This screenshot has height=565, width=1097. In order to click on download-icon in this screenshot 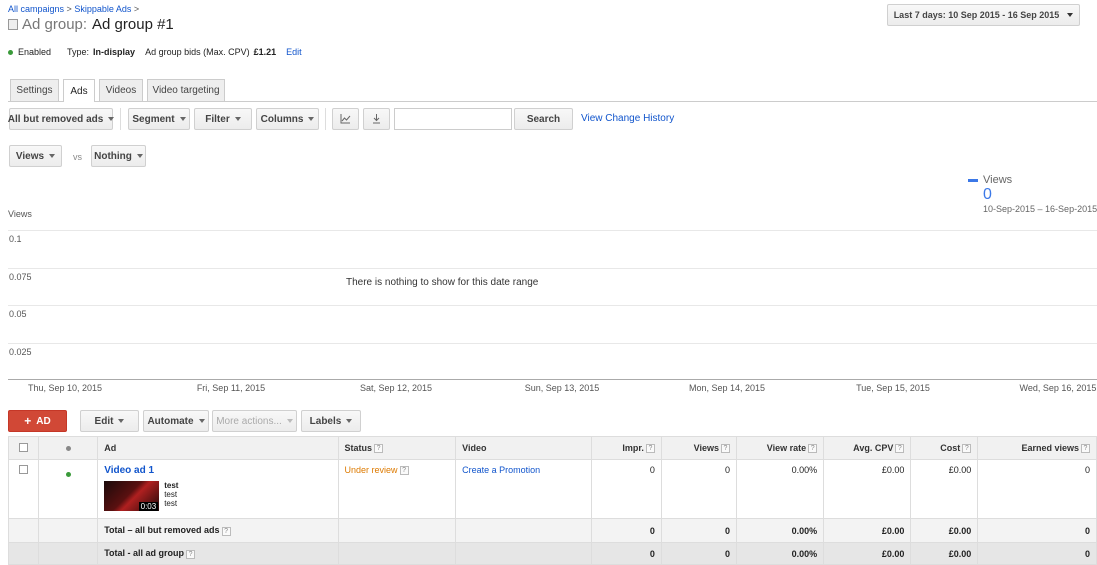, I will do `click(376, 119)`.